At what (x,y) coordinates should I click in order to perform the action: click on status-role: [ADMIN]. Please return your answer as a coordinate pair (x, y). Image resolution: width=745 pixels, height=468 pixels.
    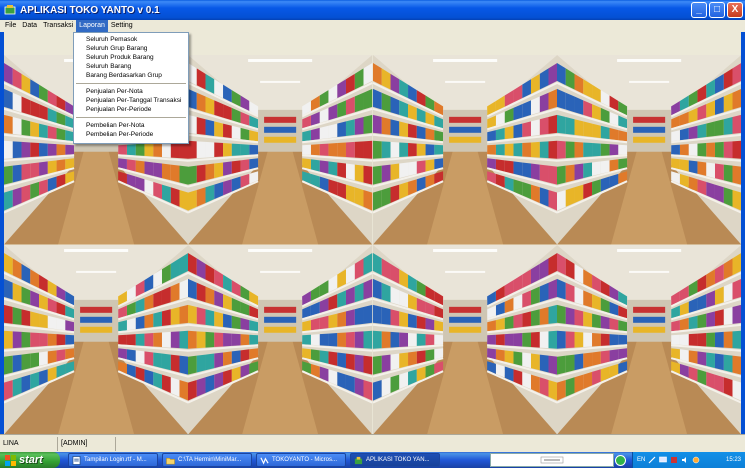
    Looking at the image, I should click on (87, 443).